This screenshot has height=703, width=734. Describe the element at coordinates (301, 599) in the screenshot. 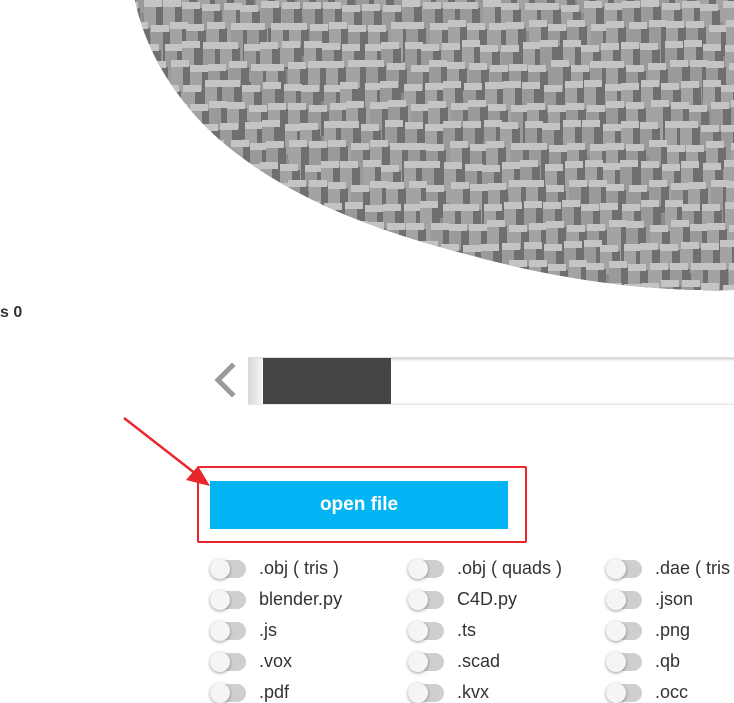

I see `format-label: blender.py` at that location.